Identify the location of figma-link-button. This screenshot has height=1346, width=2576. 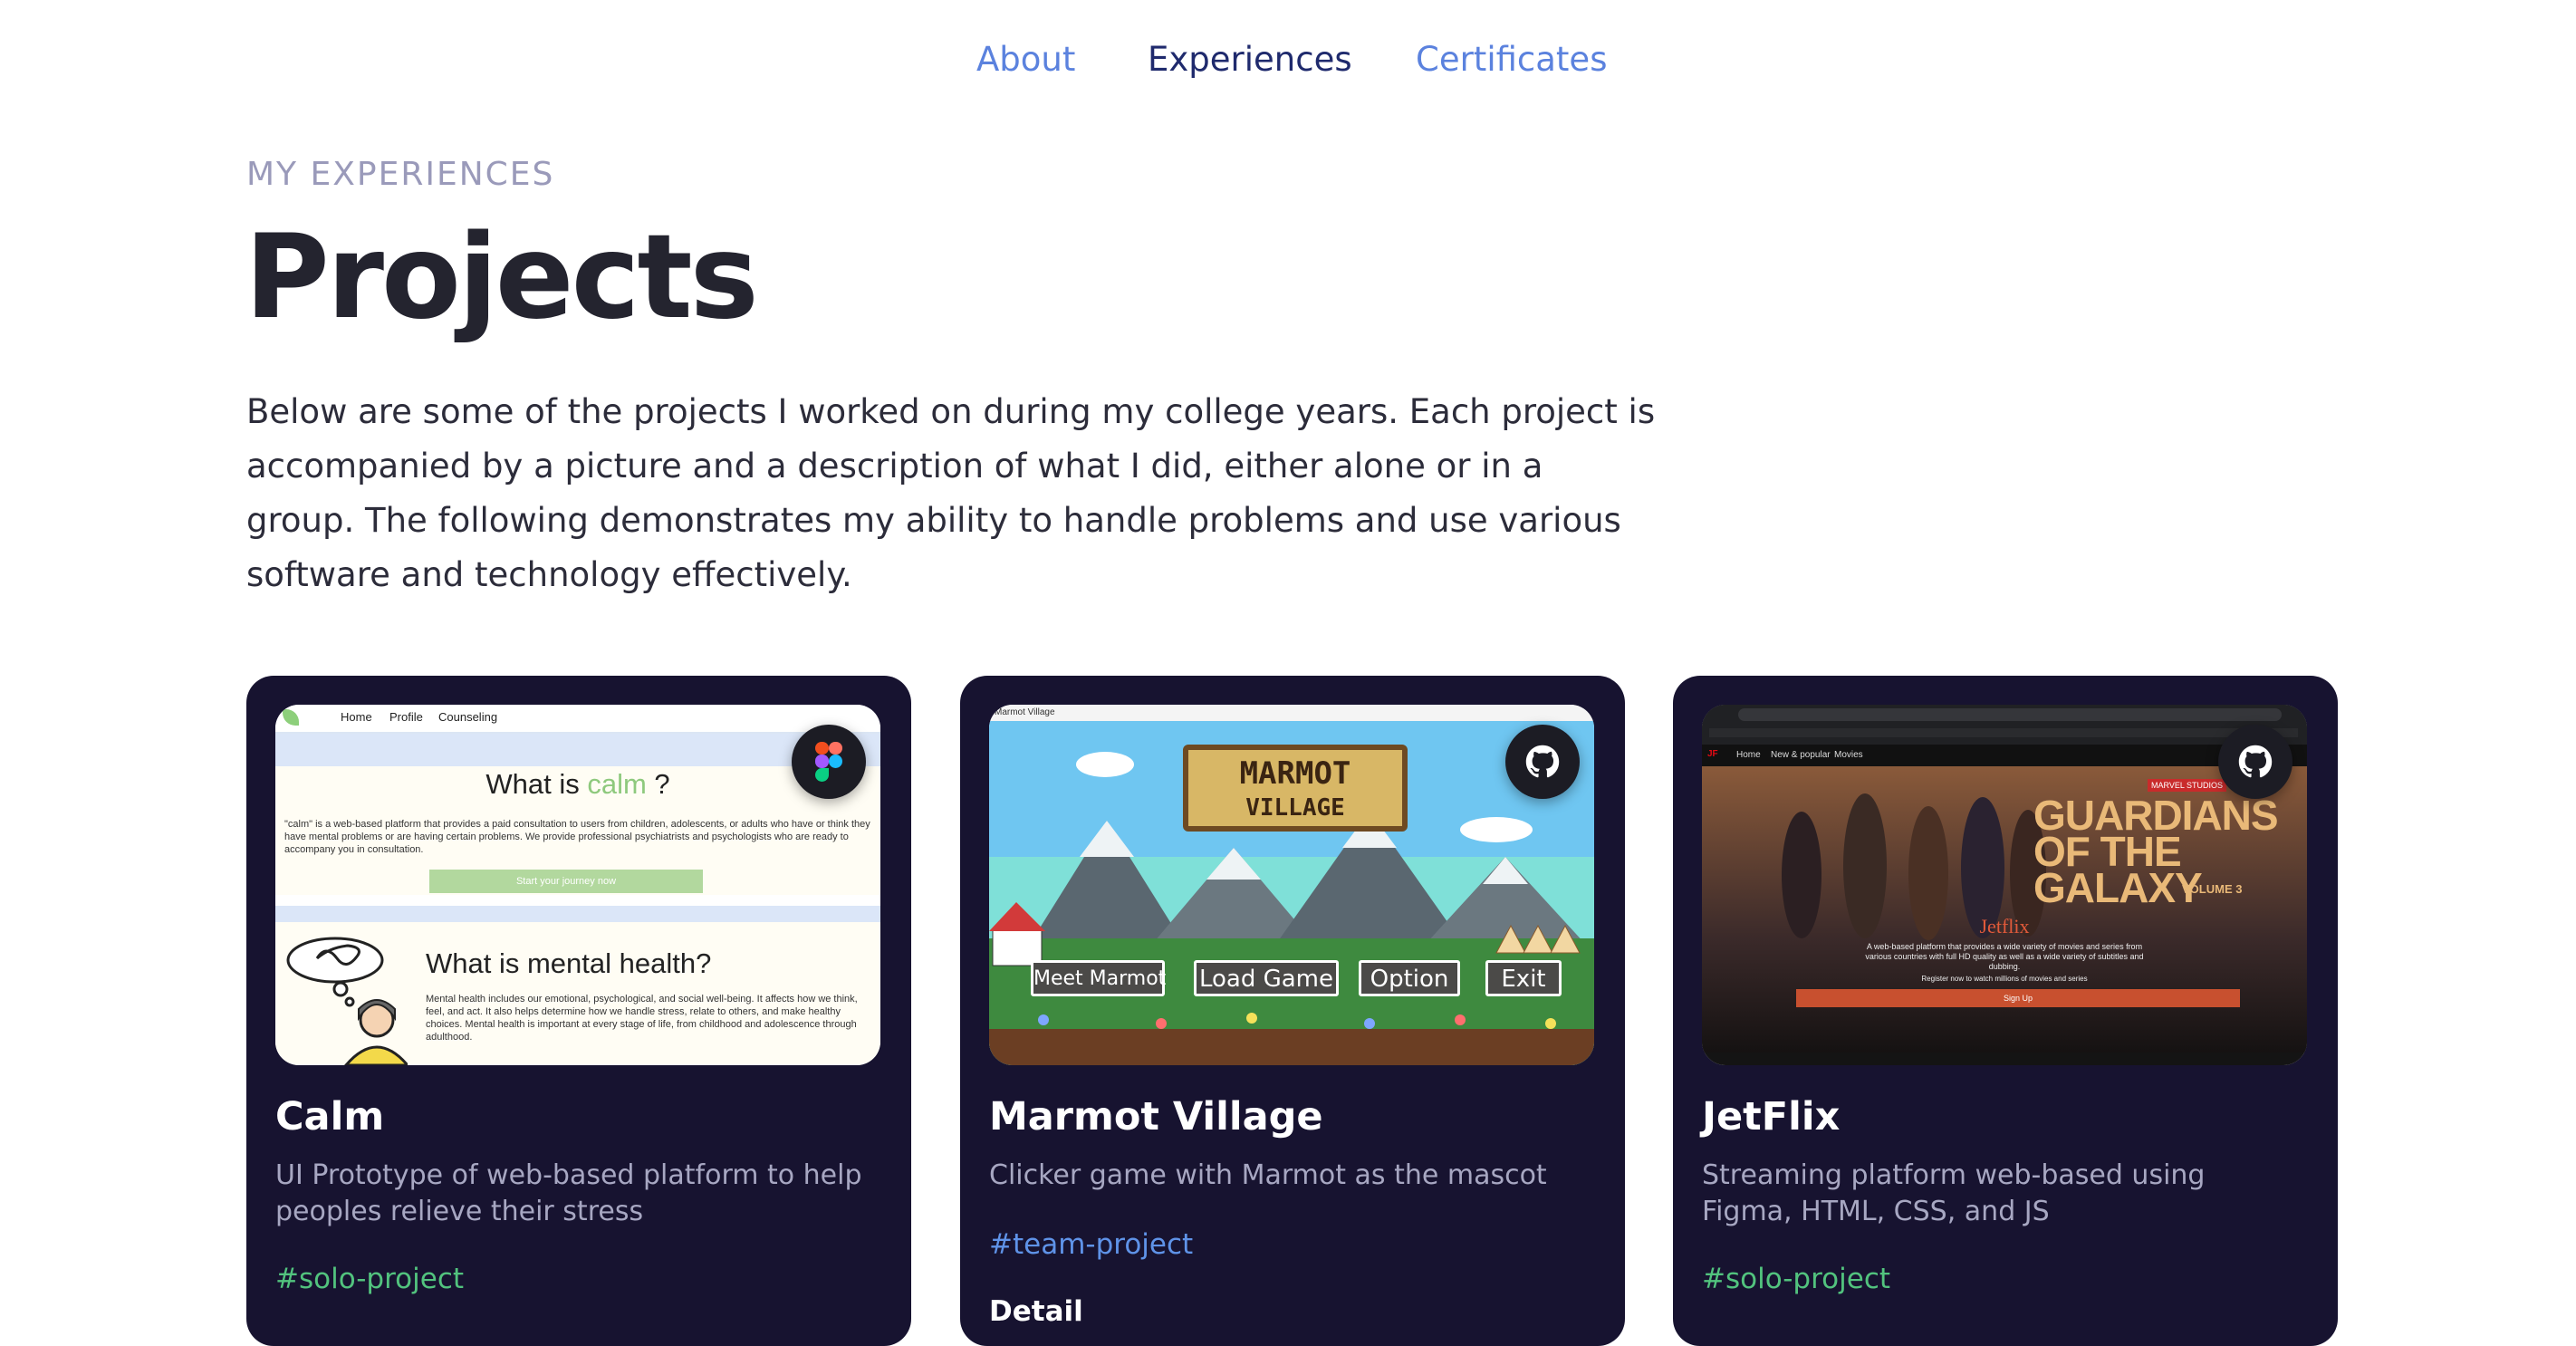
(829, 762).